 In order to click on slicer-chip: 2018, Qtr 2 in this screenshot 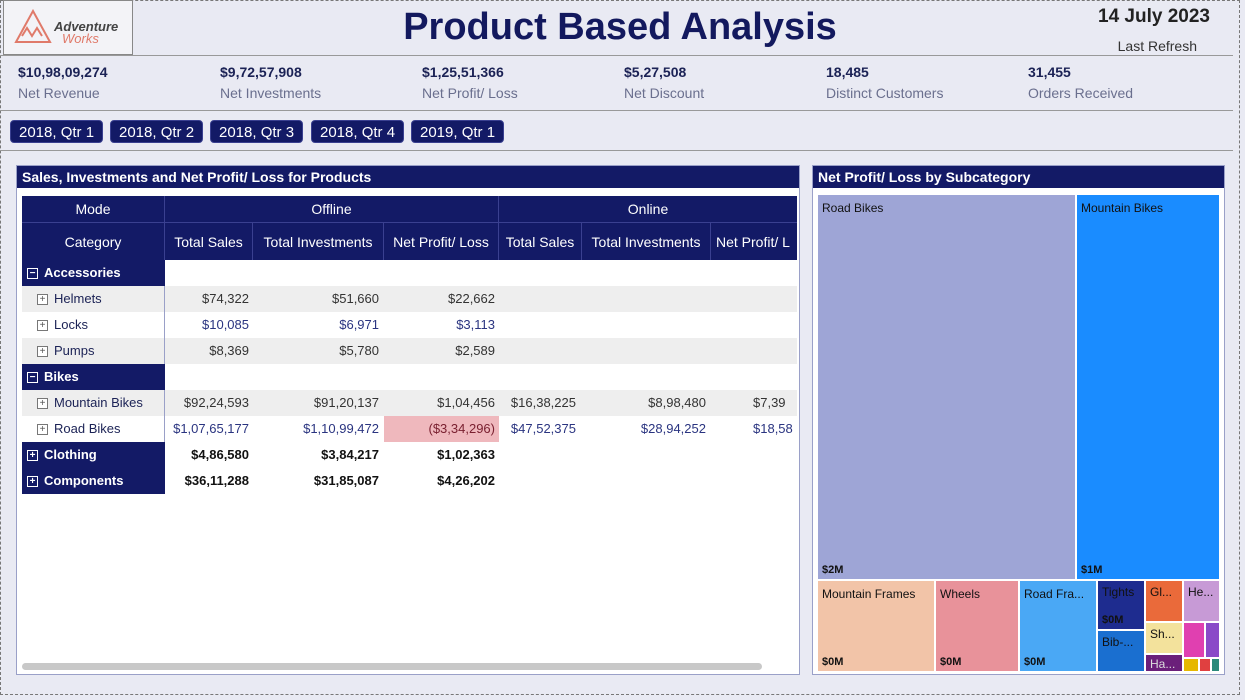, I will do `click(157, 131)`.